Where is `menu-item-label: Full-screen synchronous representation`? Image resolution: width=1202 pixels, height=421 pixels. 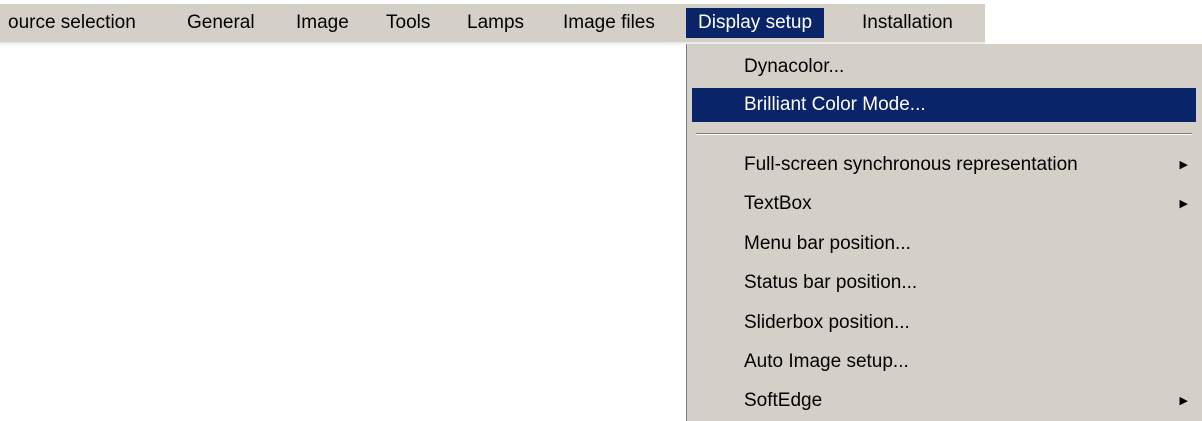
menu-item-label: Full-screen synchronous representation is located at coordinates (911, 164).